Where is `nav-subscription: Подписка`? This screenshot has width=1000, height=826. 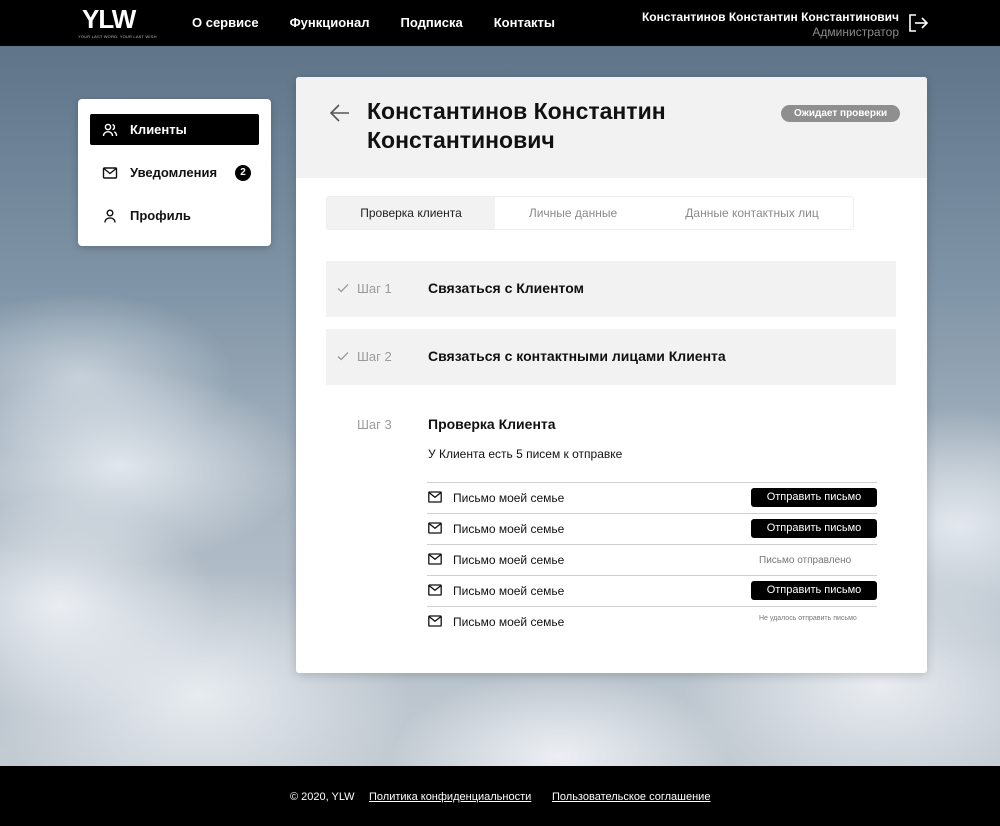
nav-subscription: Подписка is located at coordinates (432, 23).